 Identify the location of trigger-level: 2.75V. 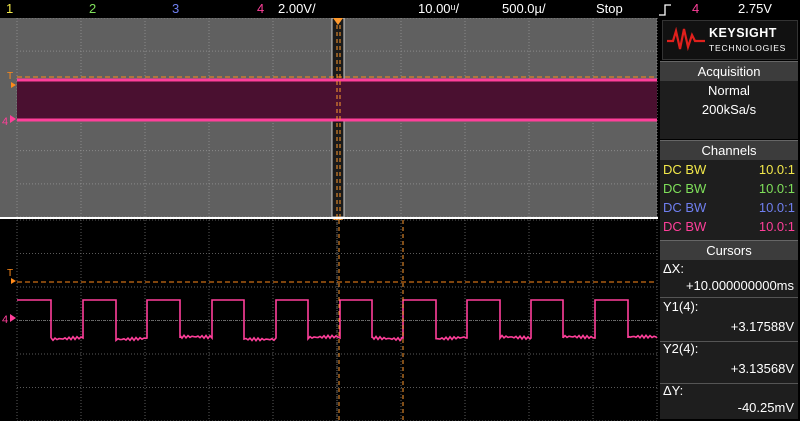
(755, 9).